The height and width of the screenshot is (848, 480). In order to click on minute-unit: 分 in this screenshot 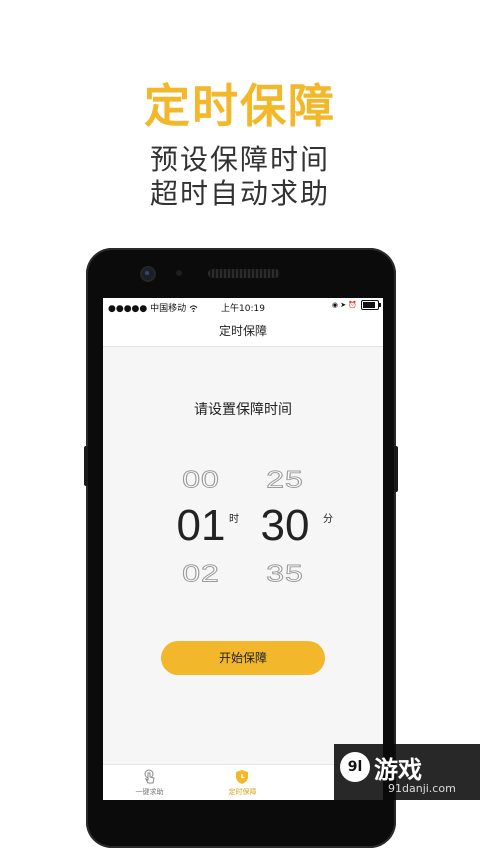, I will do `click(328, 519)`.